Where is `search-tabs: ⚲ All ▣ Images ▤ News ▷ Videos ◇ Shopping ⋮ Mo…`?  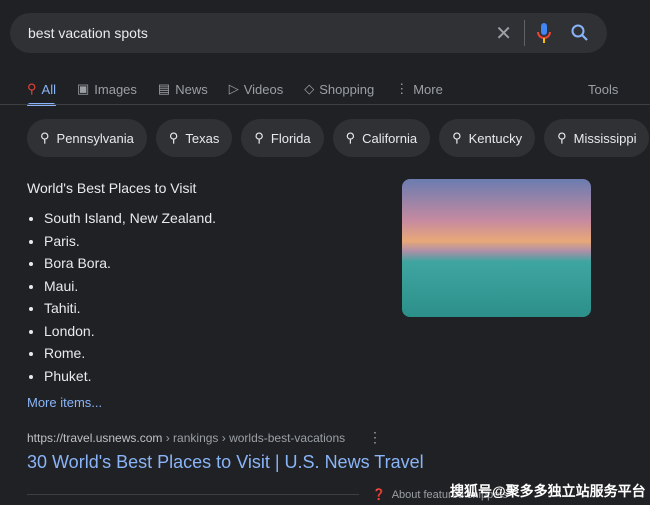 search-tabs: ⚲ All ▣ Images ▤ News ▷ Videos ◇ Shopping ⋮ Mo… is located at coordinates (338, 91).